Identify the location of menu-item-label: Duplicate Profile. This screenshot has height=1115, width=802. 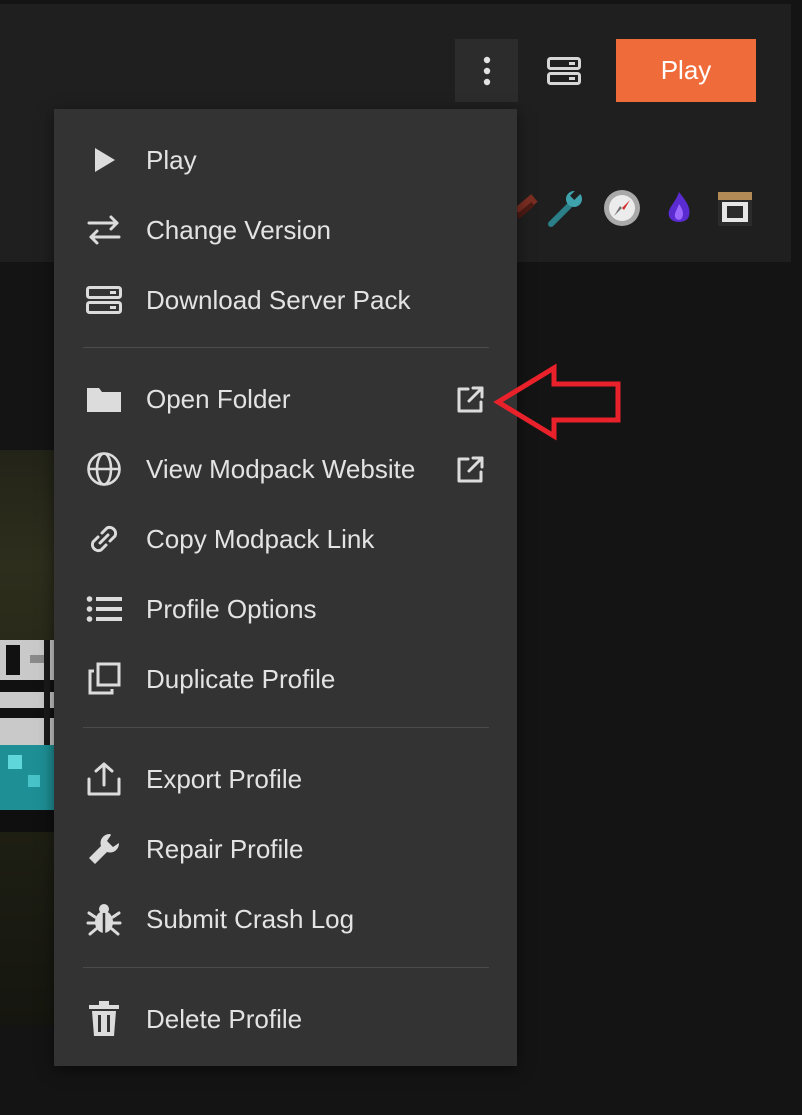
(241, 679).